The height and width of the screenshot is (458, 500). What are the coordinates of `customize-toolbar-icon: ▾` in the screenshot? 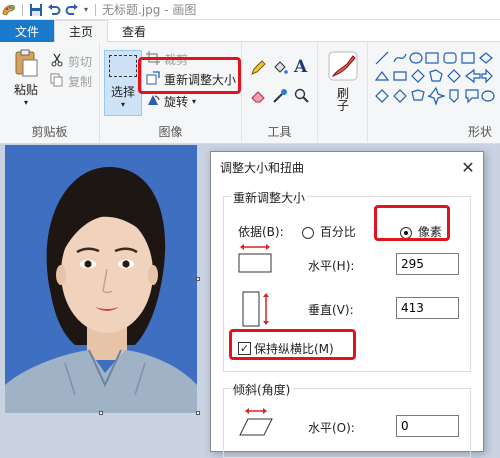 It's located at (86, 10).